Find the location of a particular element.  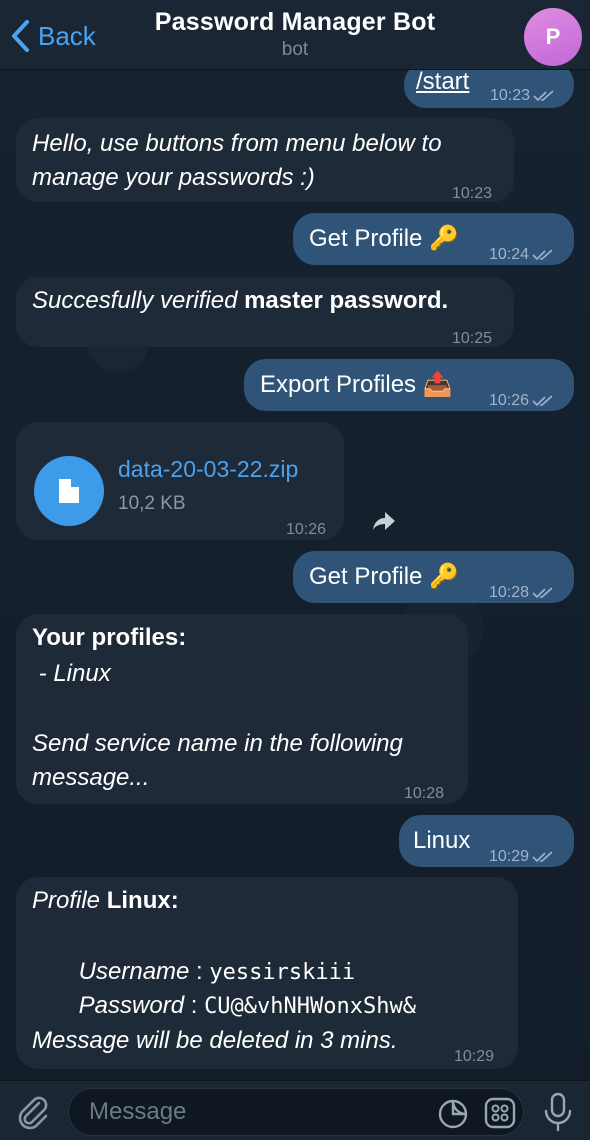

sticker-button is located at coordinates (453, 1114).